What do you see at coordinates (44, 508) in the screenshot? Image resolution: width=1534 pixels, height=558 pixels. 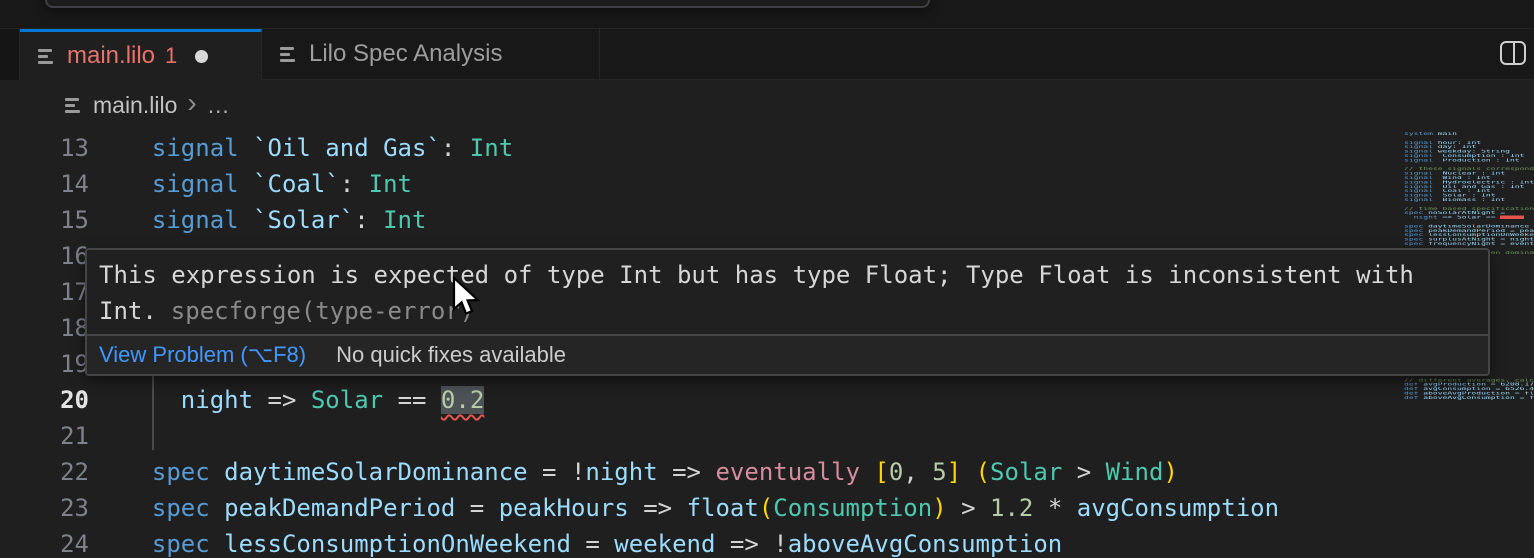 I see `line-number: 23` at bounding box center [44, 508].